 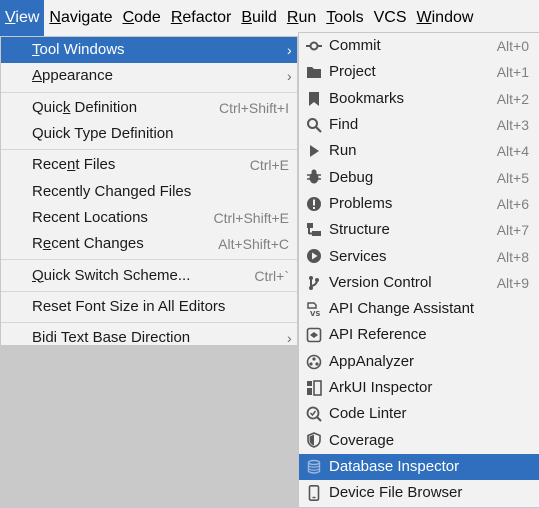 What do you see at coordinates (419, 440) in the screenshot?
I see `tool-window-coverage: Coverage` at bounding box center [419, 440].